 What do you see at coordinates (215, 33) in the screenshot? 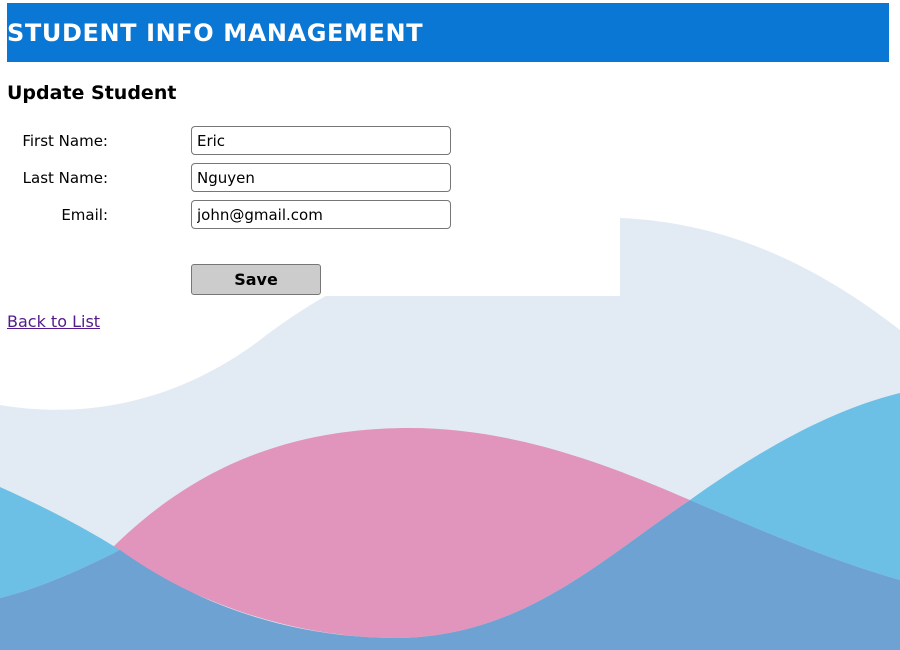
I see `app-title: STUDENT INFO MANAGEMENT` at bounding box center [215, 33].